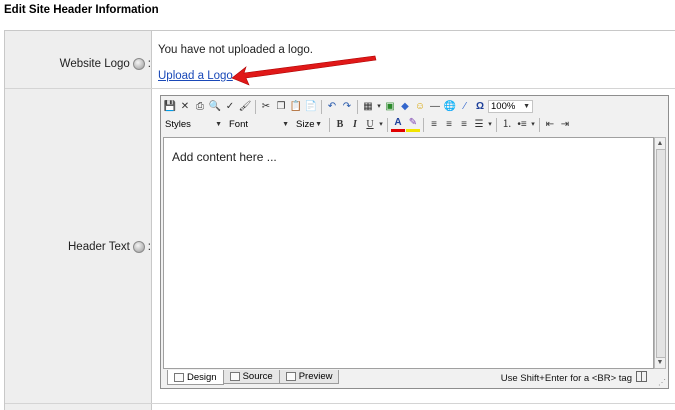 Image resolution: width=675 pixels, height=410 pixels. I want to click on size-select: Size ▼, so click(309, 124).